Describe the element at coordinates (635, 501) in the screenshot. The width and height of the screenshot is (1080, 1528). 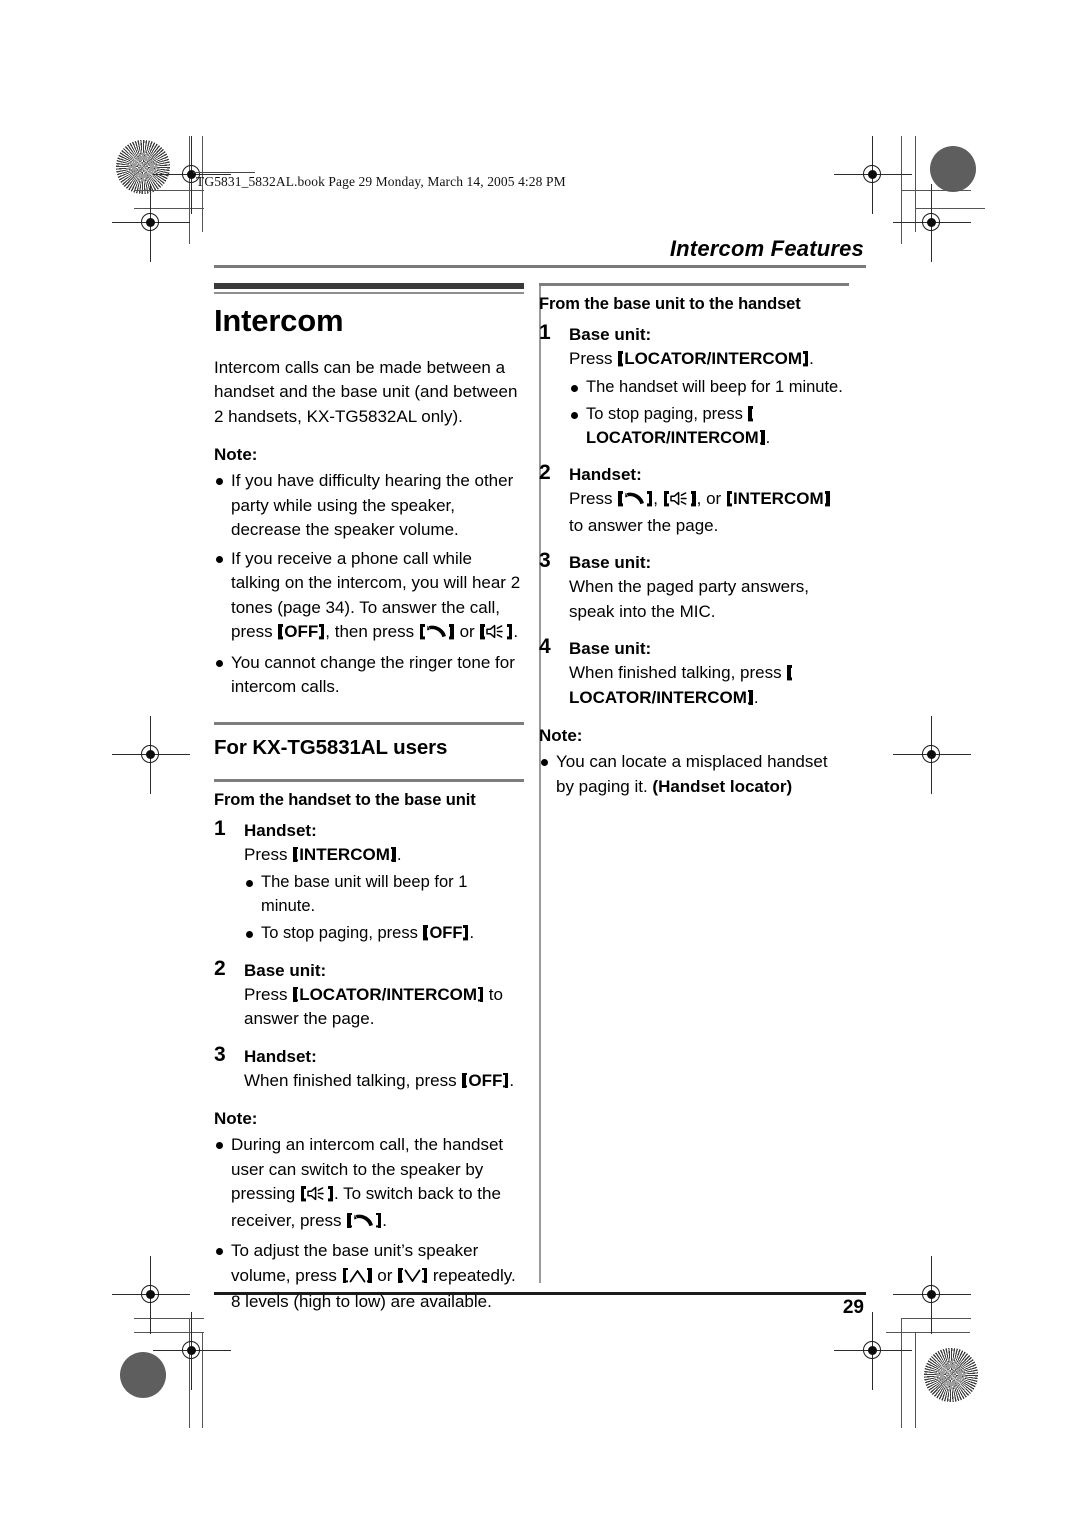
I see `talk-handset-icon` at that location.